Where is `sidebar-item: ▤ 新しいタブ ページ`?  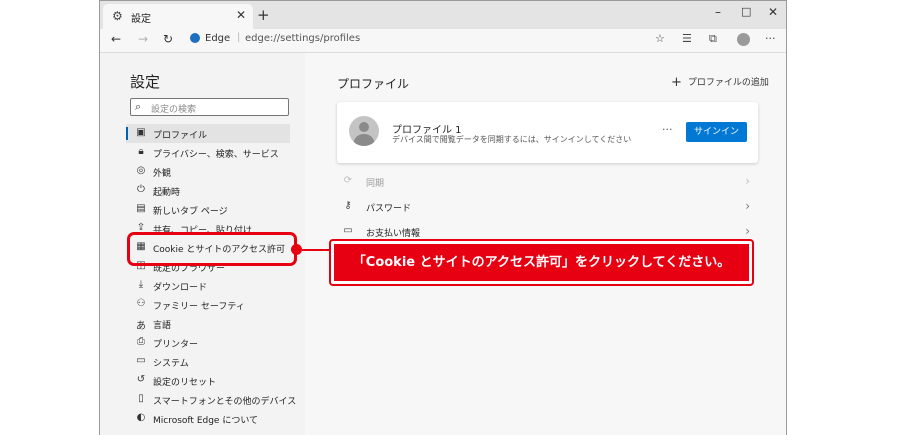
sidebar-item: ▤ 新しいタブ ページ is located at coordinates (208, 209).